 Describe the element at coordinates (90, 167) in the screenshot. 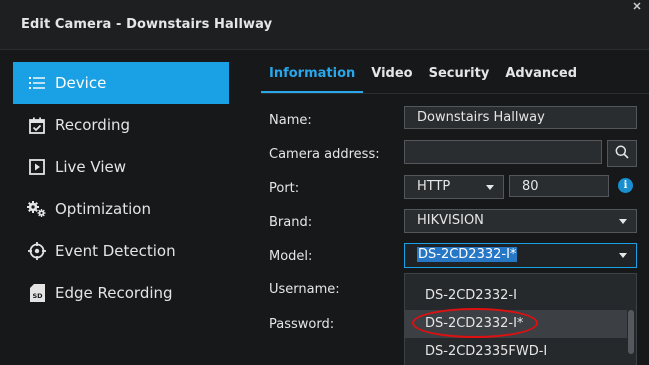

I see `sidebar-item-label: Live View` at that location.